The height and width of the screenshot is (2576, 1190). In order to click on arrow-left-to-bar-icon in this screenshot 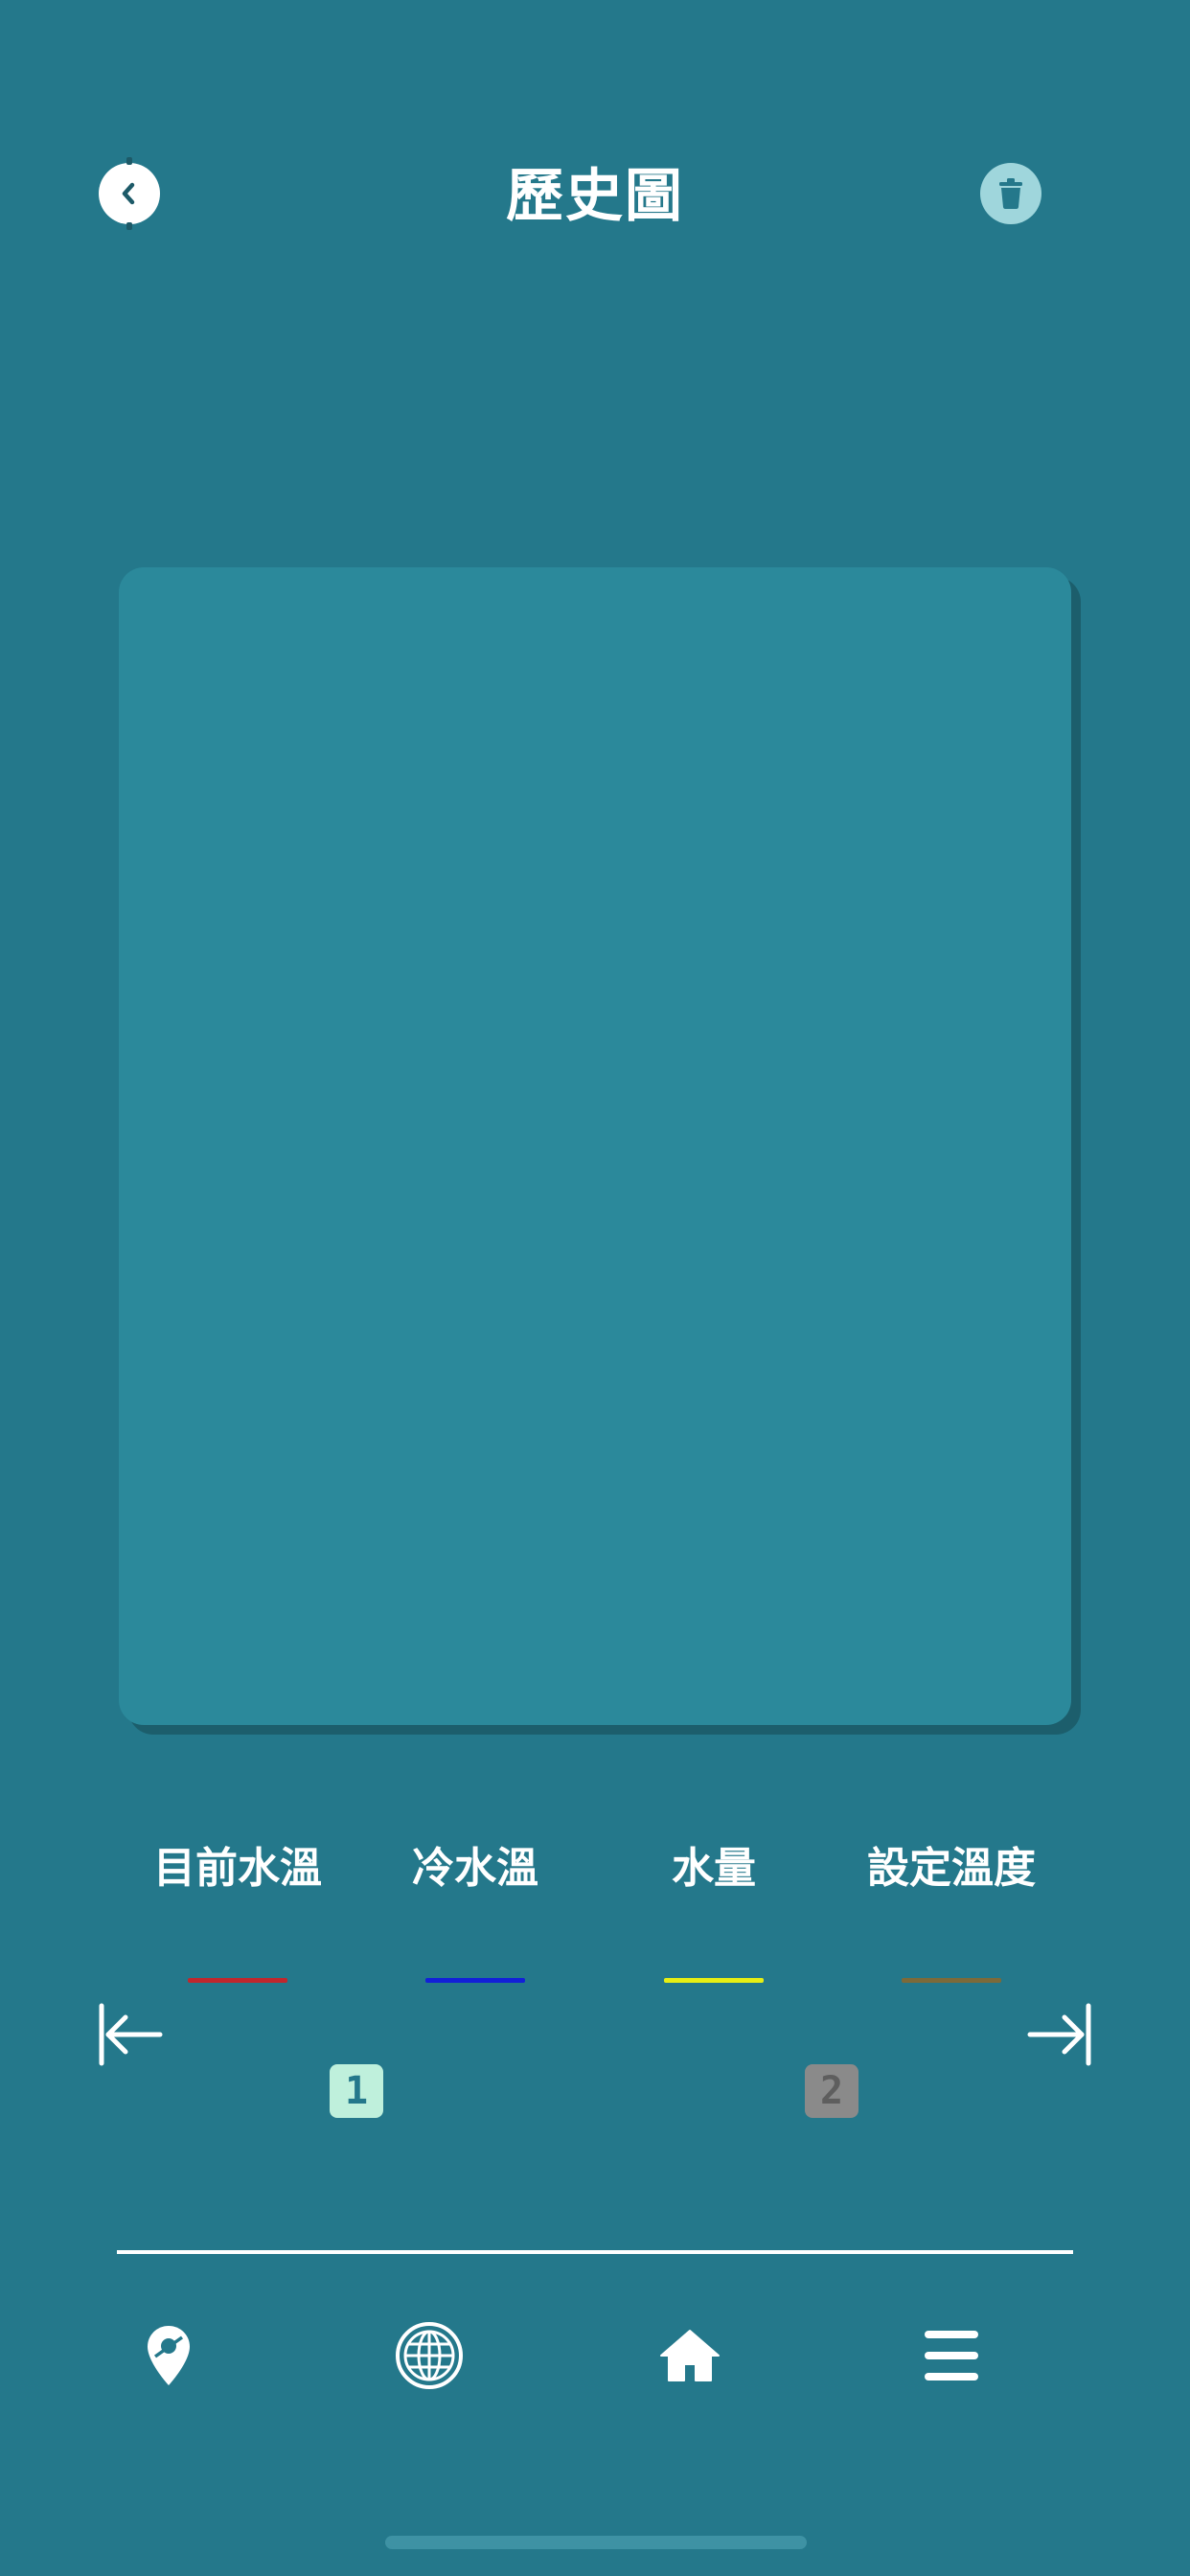, I will do `click(131, 2035)`.